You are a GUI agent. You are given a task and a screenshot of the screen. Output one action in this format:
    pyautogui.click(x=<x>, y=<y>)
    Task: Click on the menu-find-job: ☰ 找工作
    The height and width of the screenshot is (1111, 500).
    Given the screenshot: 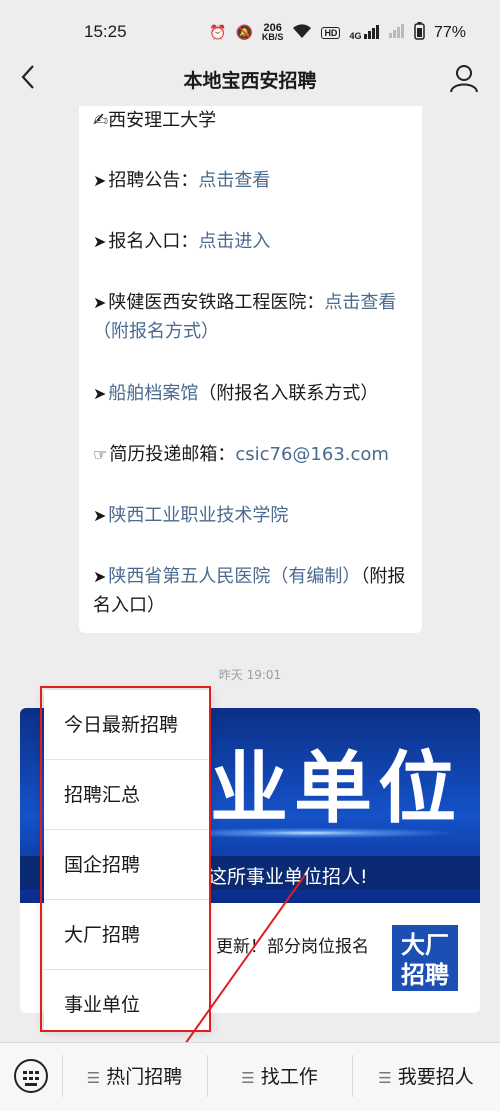 What is the action you would take?
    pyautogui.click(x=279, y=1077)
    